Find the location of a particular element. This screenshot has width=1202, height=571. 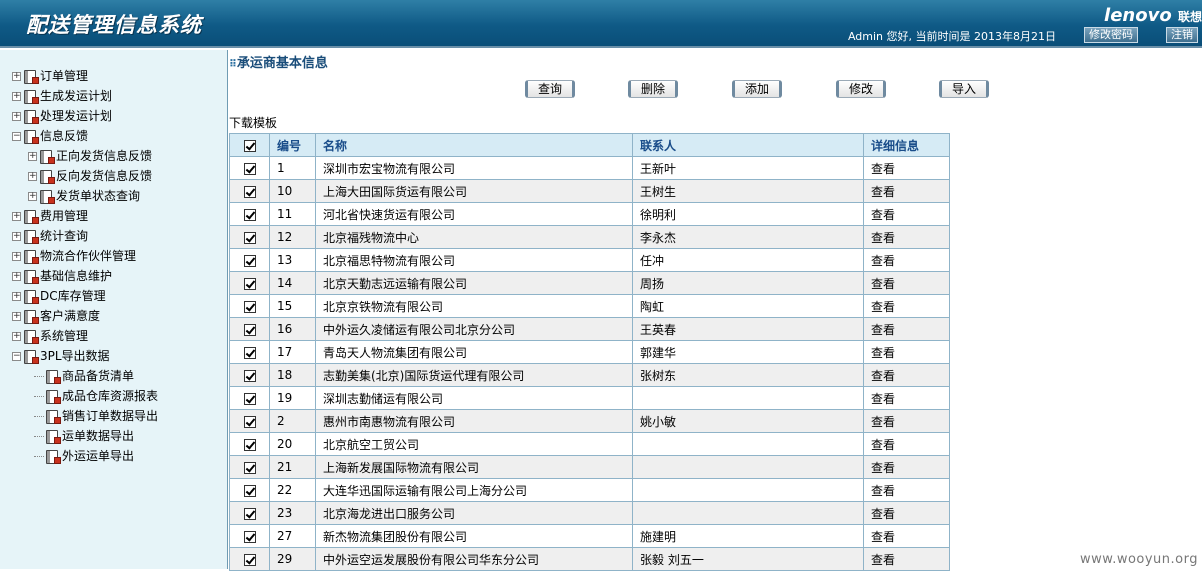

sidebar-item-info-feedback: −信息反馈 is located at coordinates (50, 136).